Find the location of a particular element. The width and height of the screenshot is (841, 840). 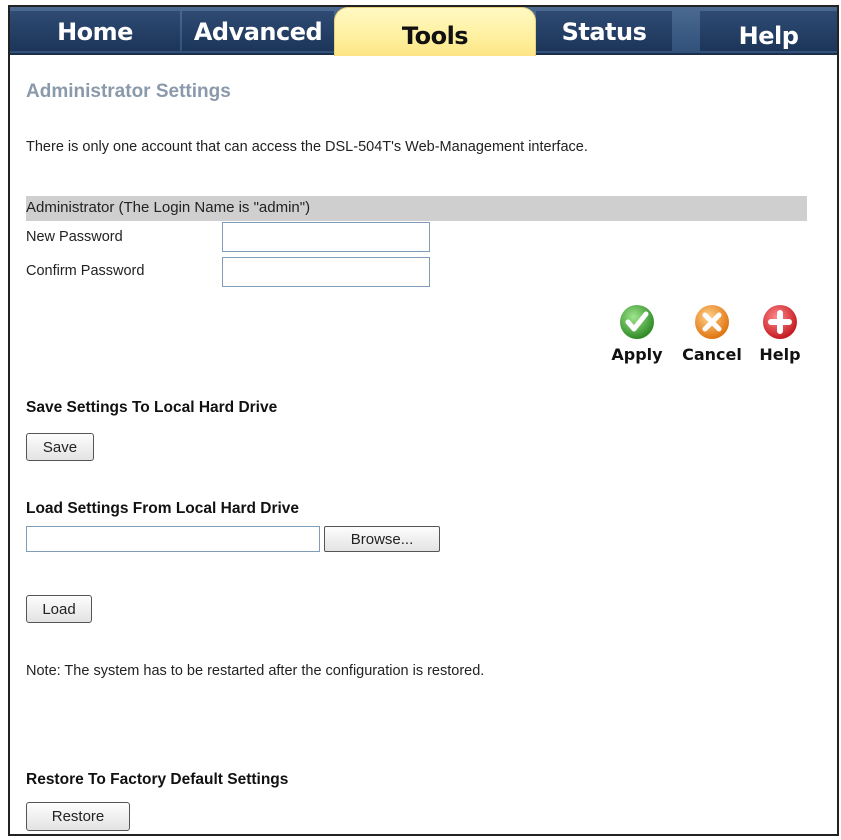

help-button: Help is located at coordinates (780, 333).